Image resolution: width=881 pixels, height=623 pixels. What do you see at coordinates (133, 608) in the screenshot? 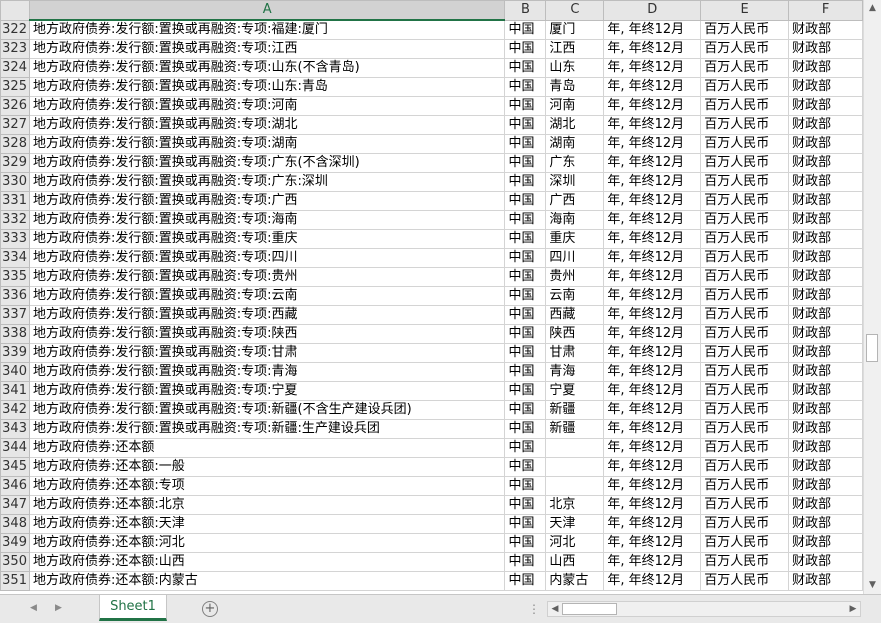
I see `sheet-tab-sheet1: Sheet1` at bounding box center [133, 608].